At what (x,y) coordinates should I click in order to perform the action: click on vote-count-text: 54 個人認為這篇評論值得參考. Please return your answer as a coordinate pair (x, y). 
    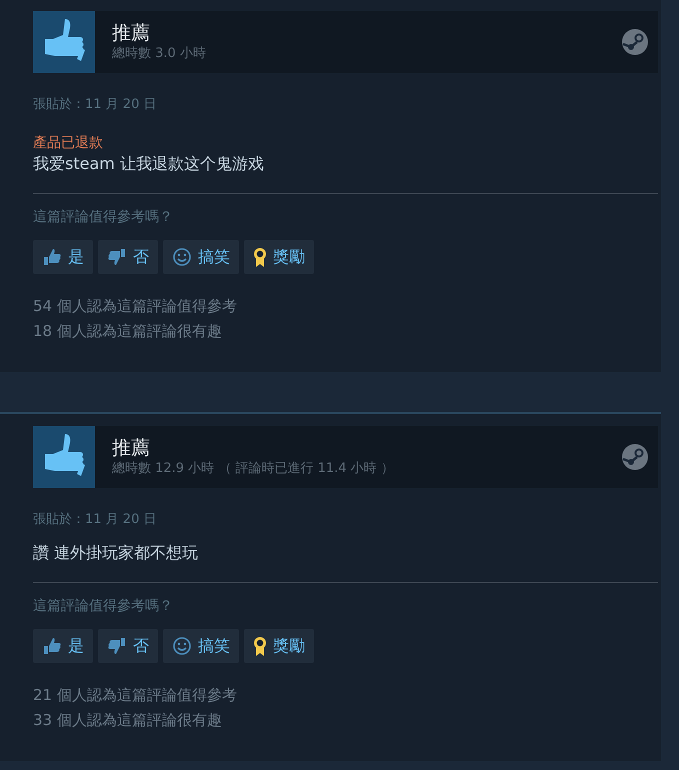
    Looking at the image, I should click on (135, 306).